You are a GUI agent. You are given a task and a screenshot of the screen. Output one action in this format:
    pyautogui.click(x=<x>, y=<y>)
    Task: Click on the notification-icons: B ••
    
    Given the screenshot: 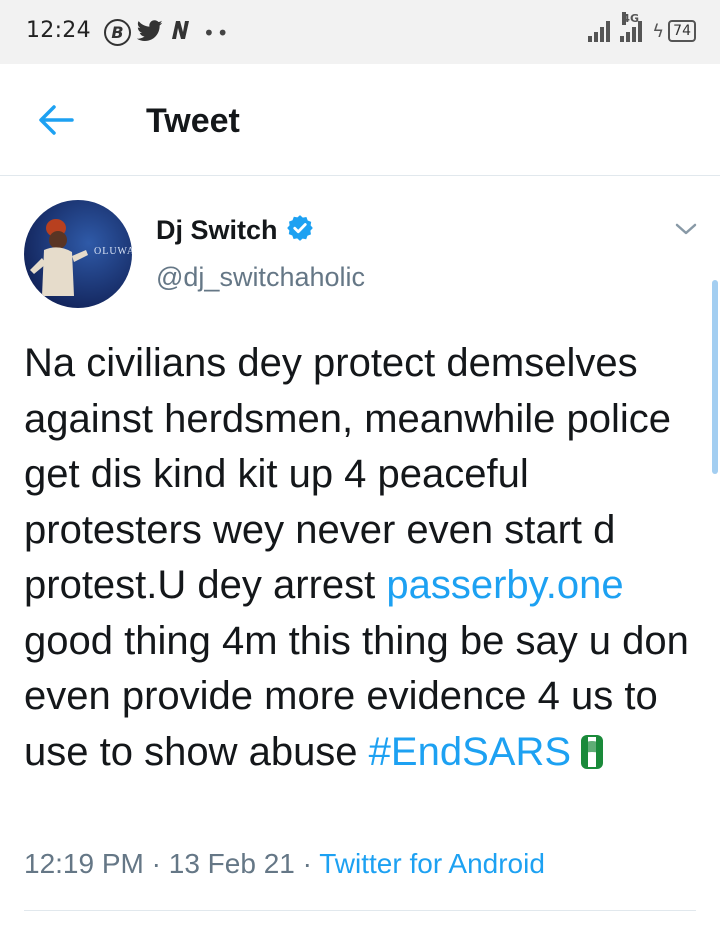 What is the action you would take?
    pyautogui.click(x=167, y=32)
    